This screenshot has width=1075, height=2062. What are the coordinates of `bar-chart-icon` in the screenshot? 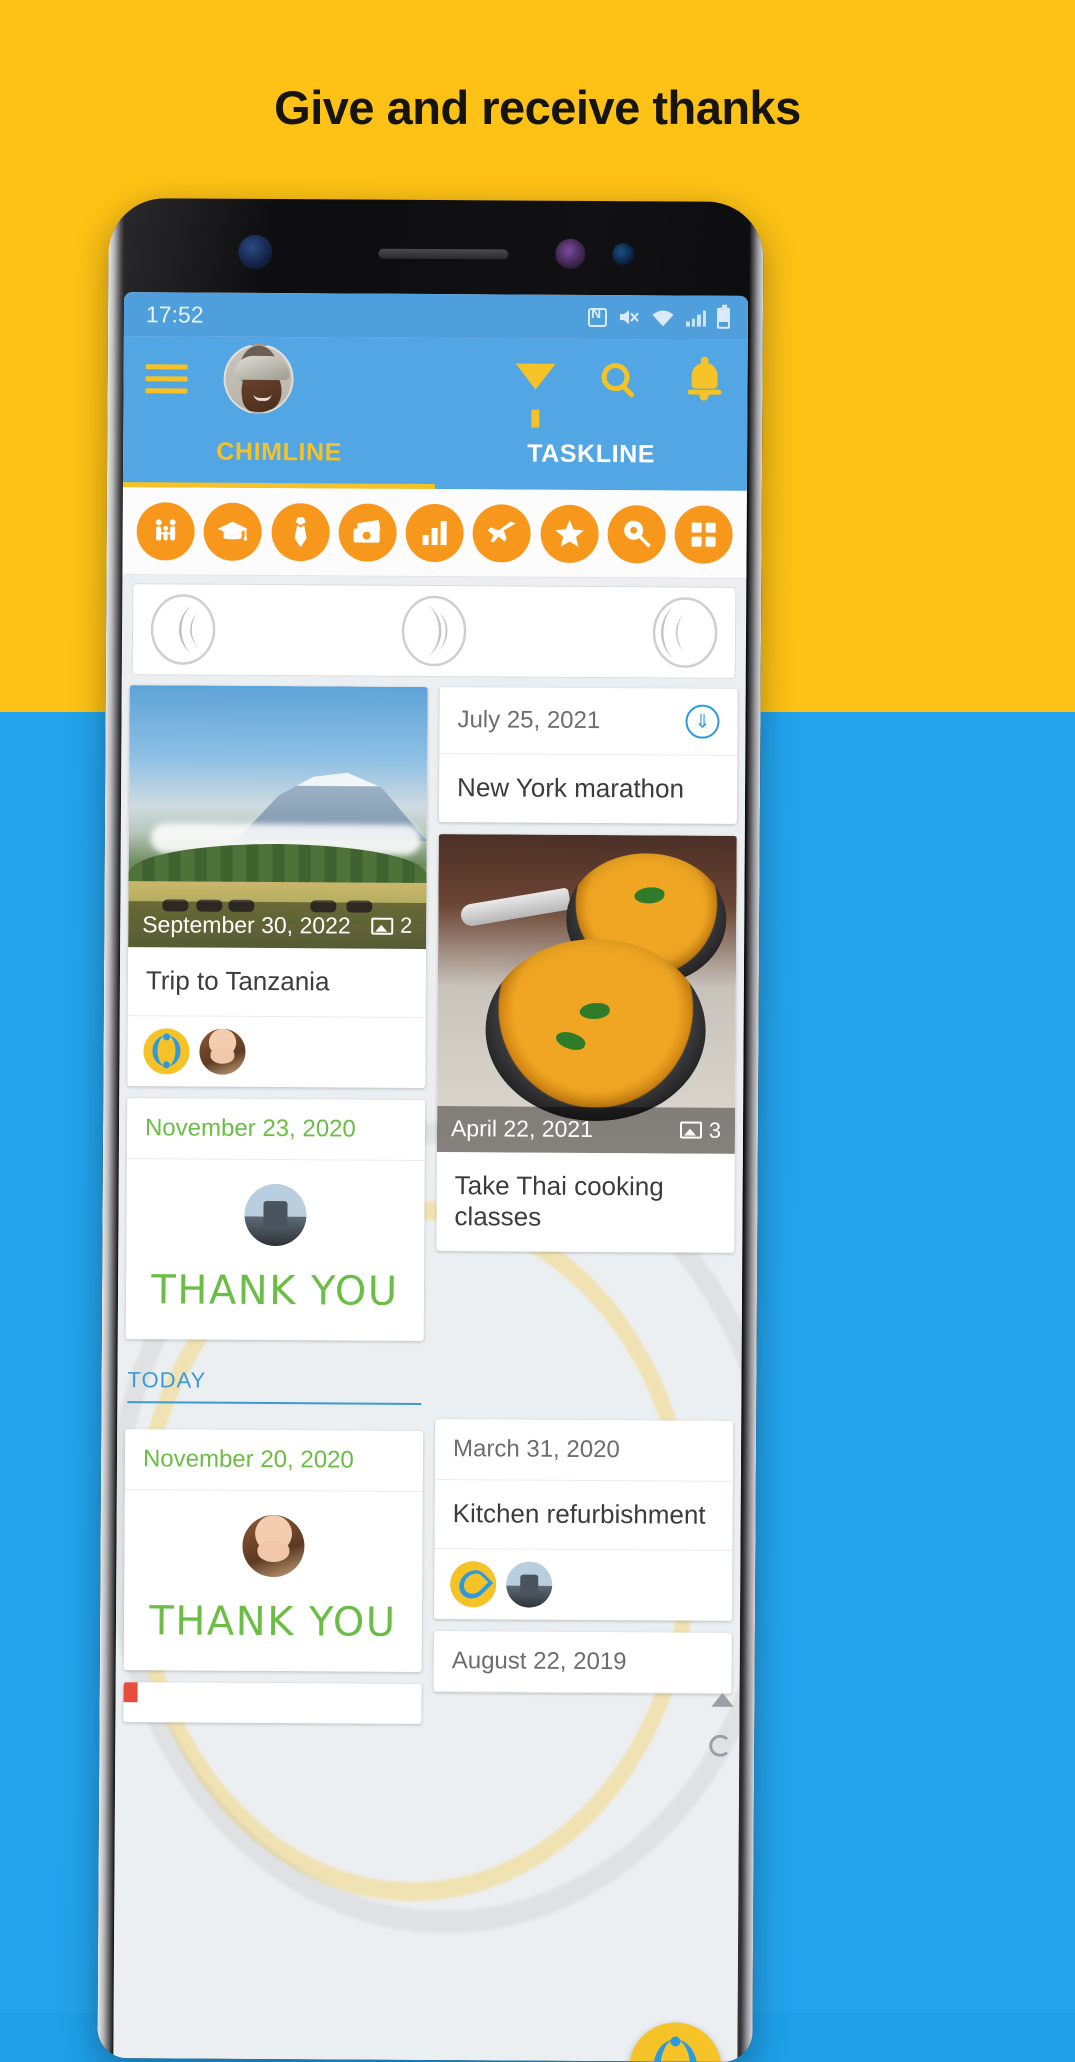 It's located at (434, 532).